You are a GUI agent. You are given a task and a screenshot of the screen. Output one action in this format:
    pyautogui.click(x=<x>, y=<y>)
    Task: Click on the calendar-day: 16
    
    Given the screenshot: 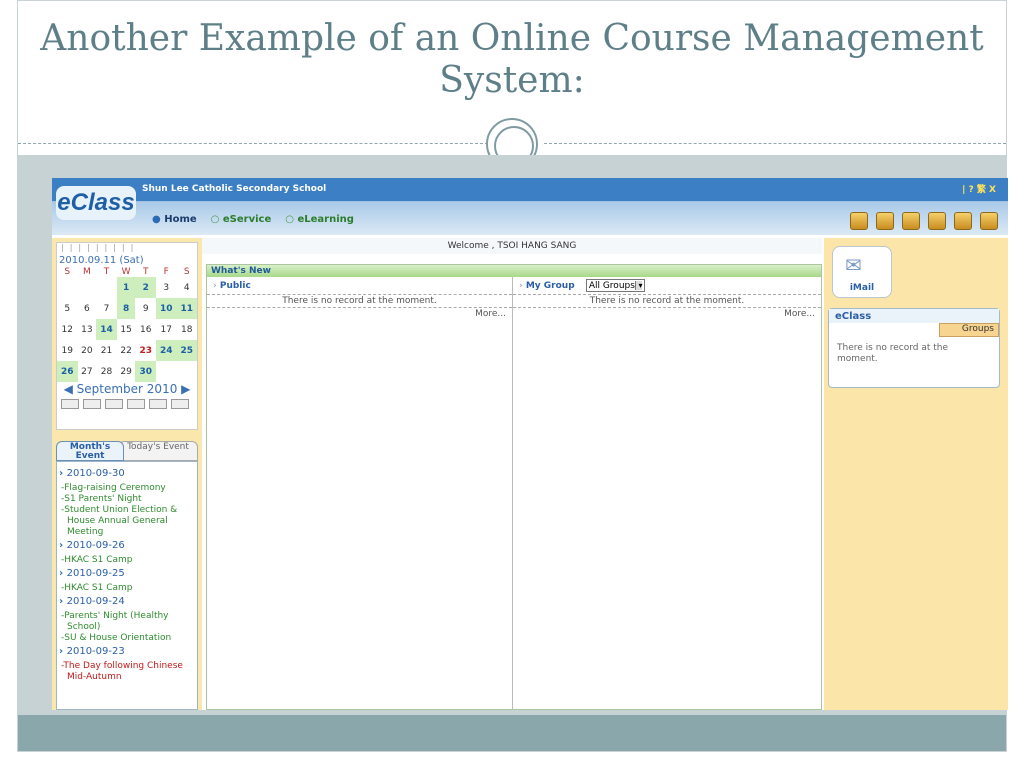 What is the action you would take?
    pyautogui.click(x=145, y=329)
    